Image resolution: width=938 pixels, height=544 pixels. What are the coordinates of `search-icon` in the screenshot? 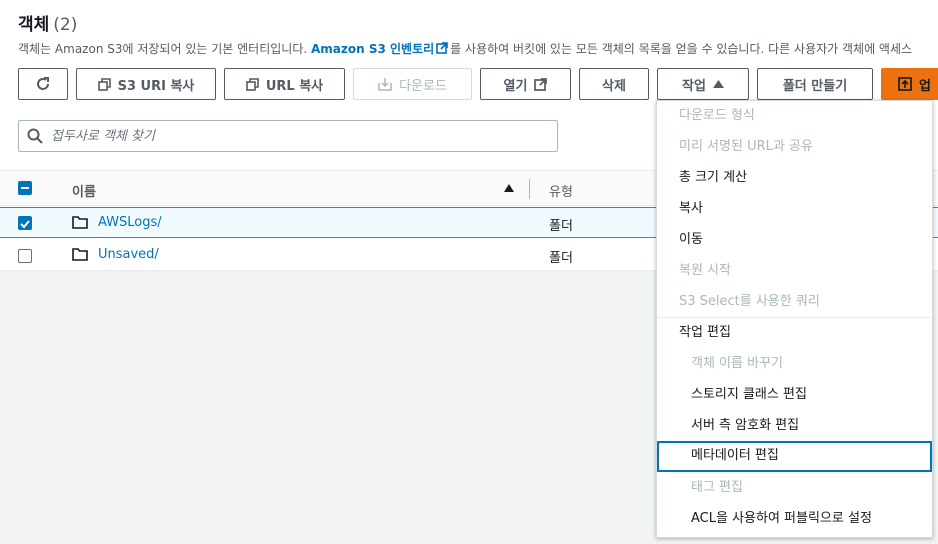 It's located at (35, 136).